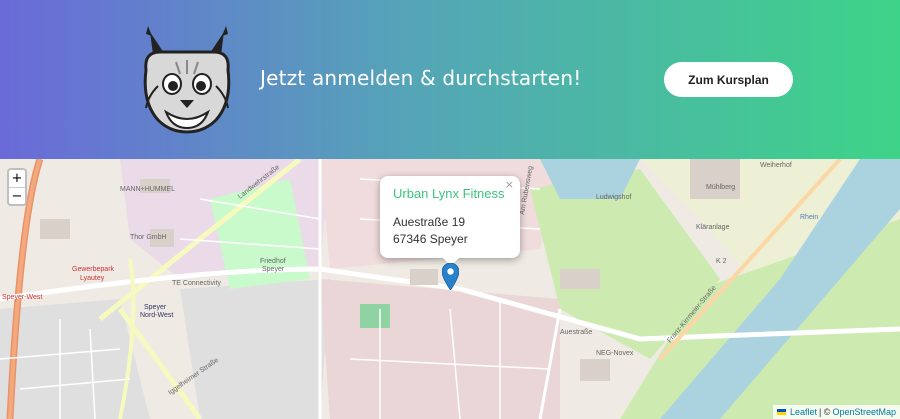 Image resolution: width=900 pixels, height=419 pixels. Describe the element at coordinates (613, 197) in the screenshot. I see `map-label-ludwigshof: Ludwigshof` at that location.